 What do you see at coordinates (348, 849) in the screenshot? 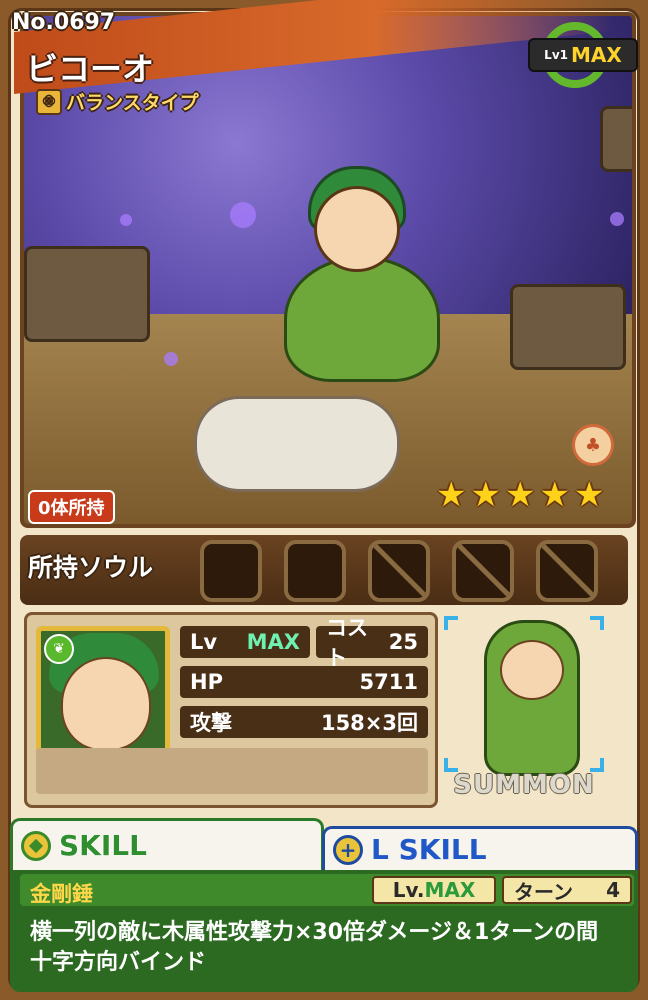
I see `plus-icon: +` at bounding box center [348, 849].